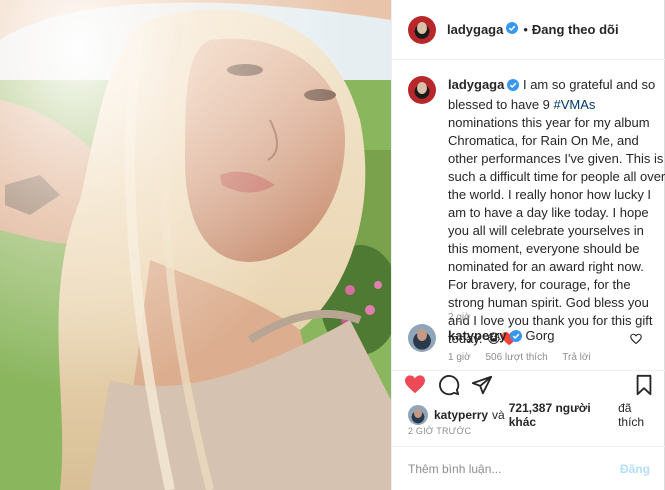 The width and height of the screenshot is (665, 490). What do you see at coordinates (461, 415) in the screenshot?
I see `first-liker-username: katyperry` at bounding box center [461, 415].